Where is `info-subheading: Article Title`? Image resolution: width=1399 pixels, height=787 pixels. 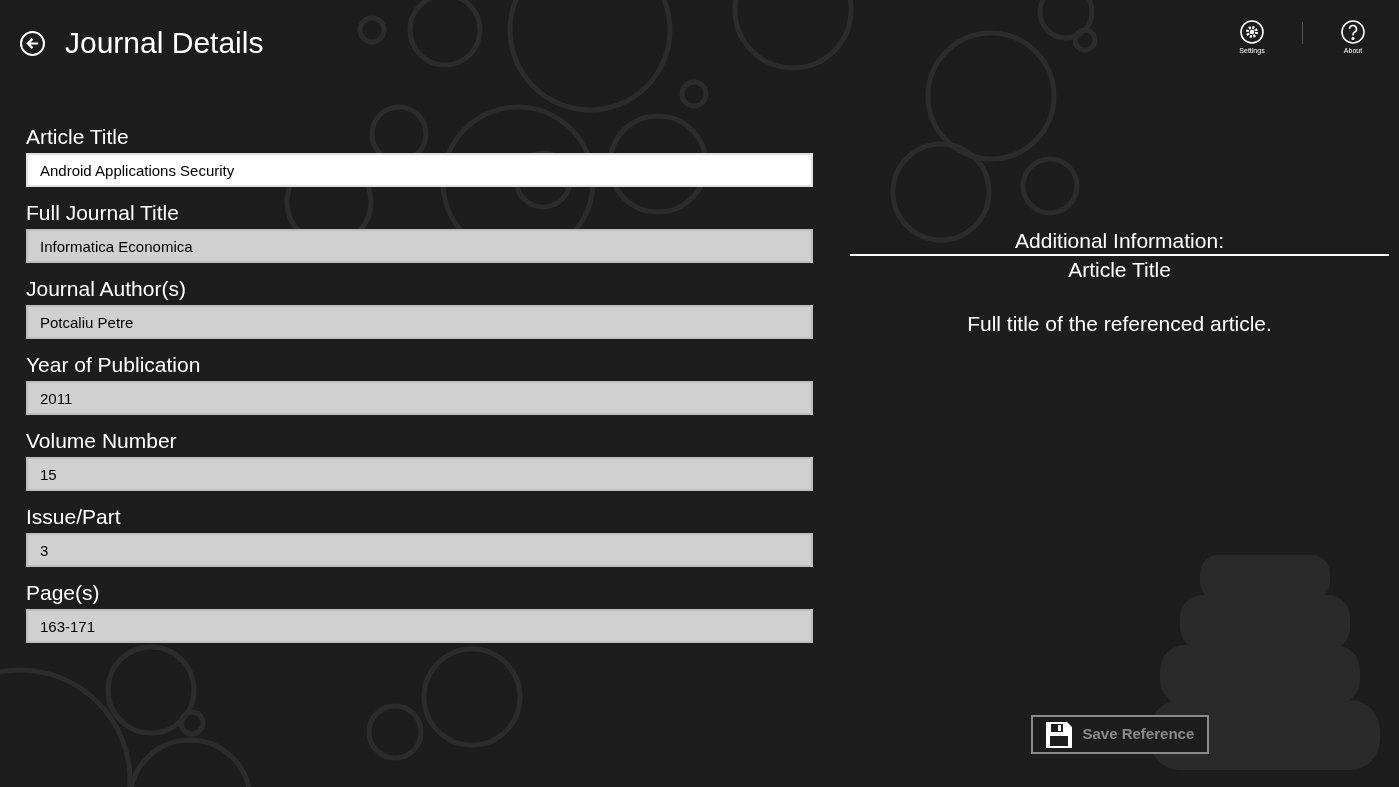
info-subheading: Article Title is located at coordinates (1119, 270).